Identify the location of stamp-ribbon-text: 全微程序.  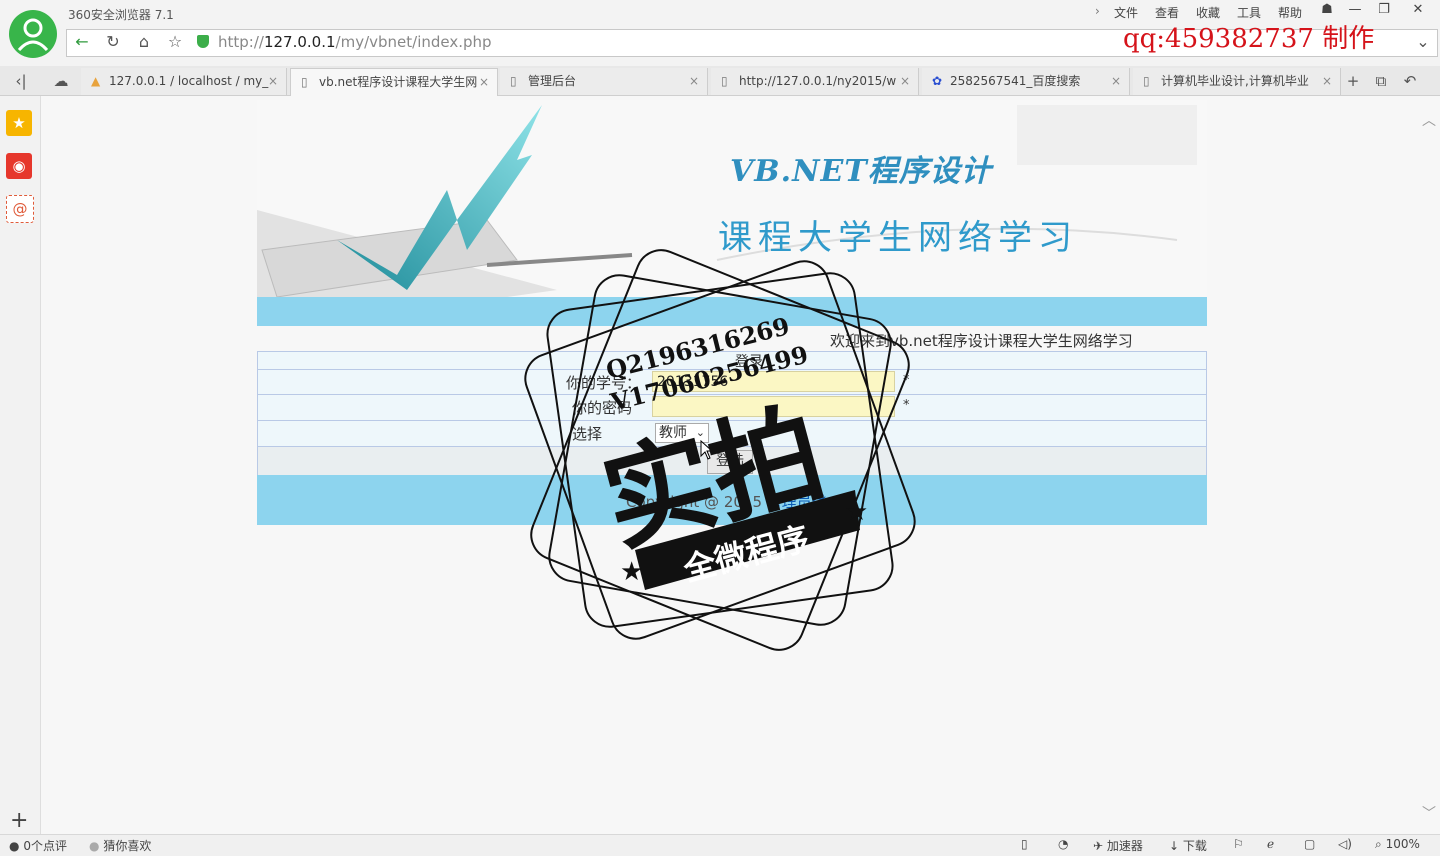
(746, 554).